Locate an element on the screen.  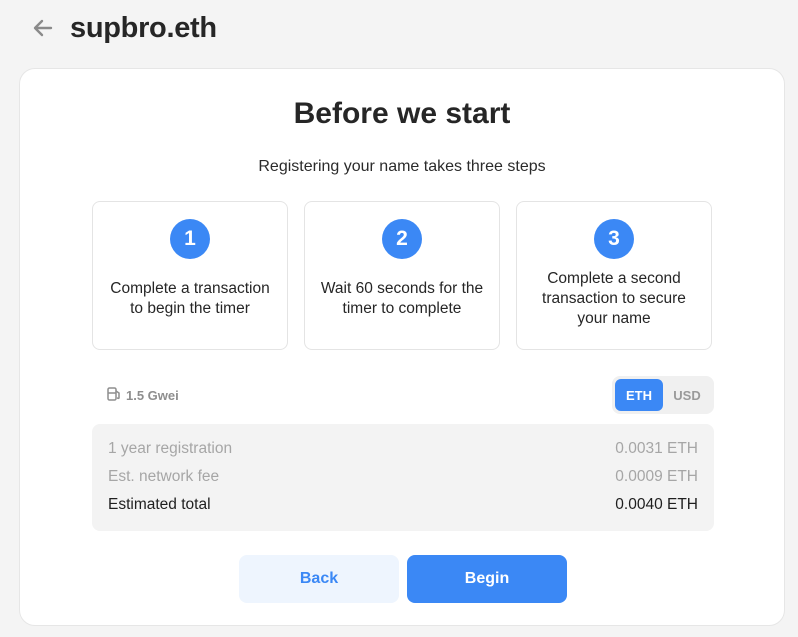
card-title: Before we start is located at coordinates (402, 113).